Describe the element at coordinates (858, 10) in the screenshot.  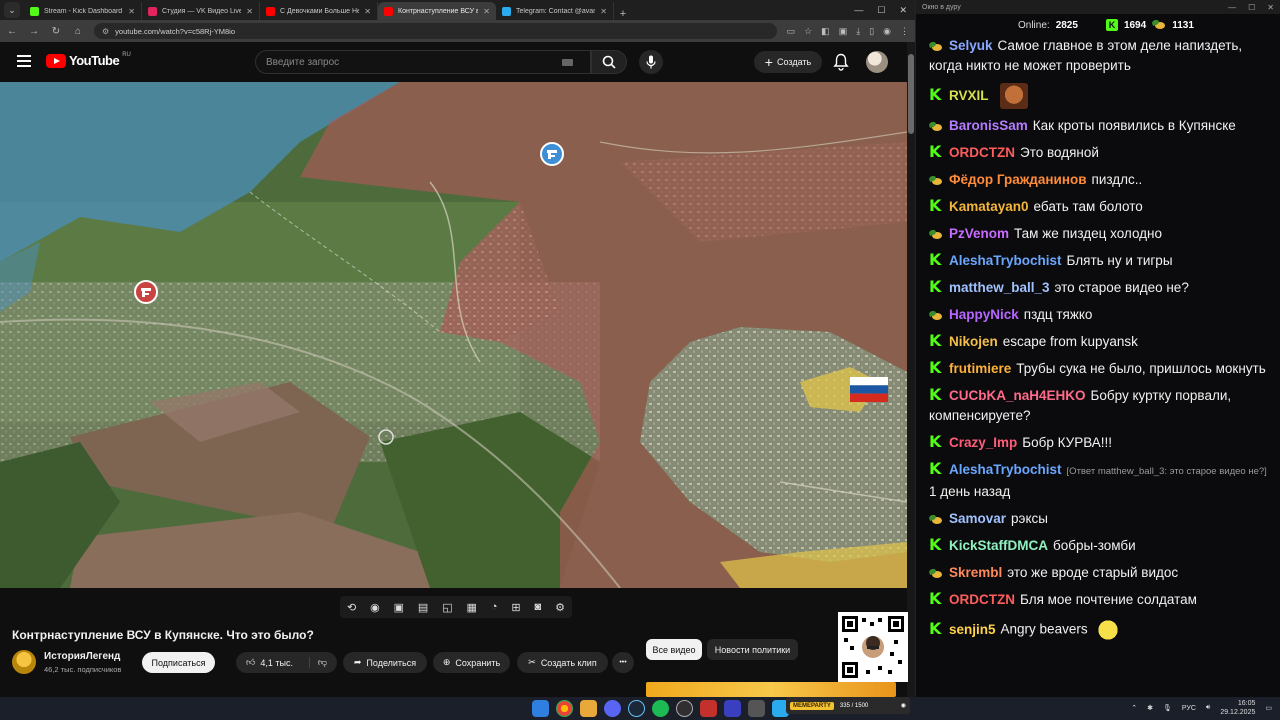
I see `minimize-icon: —` at that location.